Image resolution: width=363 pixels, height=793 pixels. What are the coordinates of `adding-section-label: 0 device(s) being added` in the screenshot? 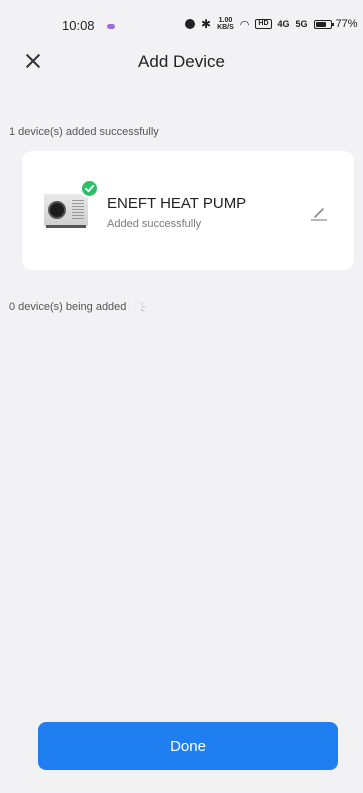 It's located at (68, 307).